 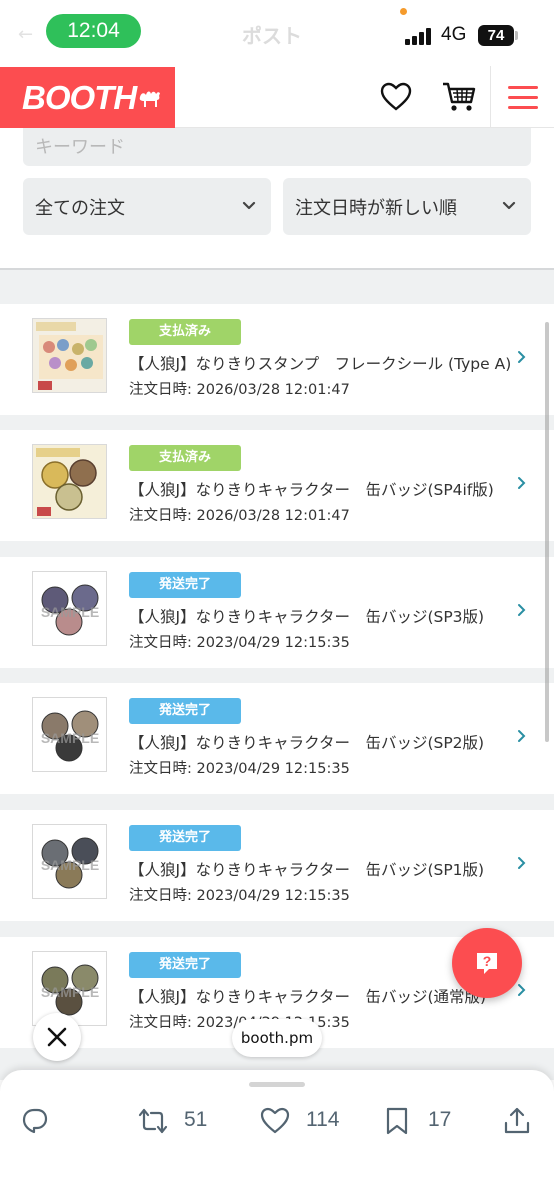 What do you see at coordinates (307, 743) in the screenshot?
I see `order-title: 【人狼J】なりきりキャラクター 缶バッジ(SP2版)` at bounding box center [307, 743].